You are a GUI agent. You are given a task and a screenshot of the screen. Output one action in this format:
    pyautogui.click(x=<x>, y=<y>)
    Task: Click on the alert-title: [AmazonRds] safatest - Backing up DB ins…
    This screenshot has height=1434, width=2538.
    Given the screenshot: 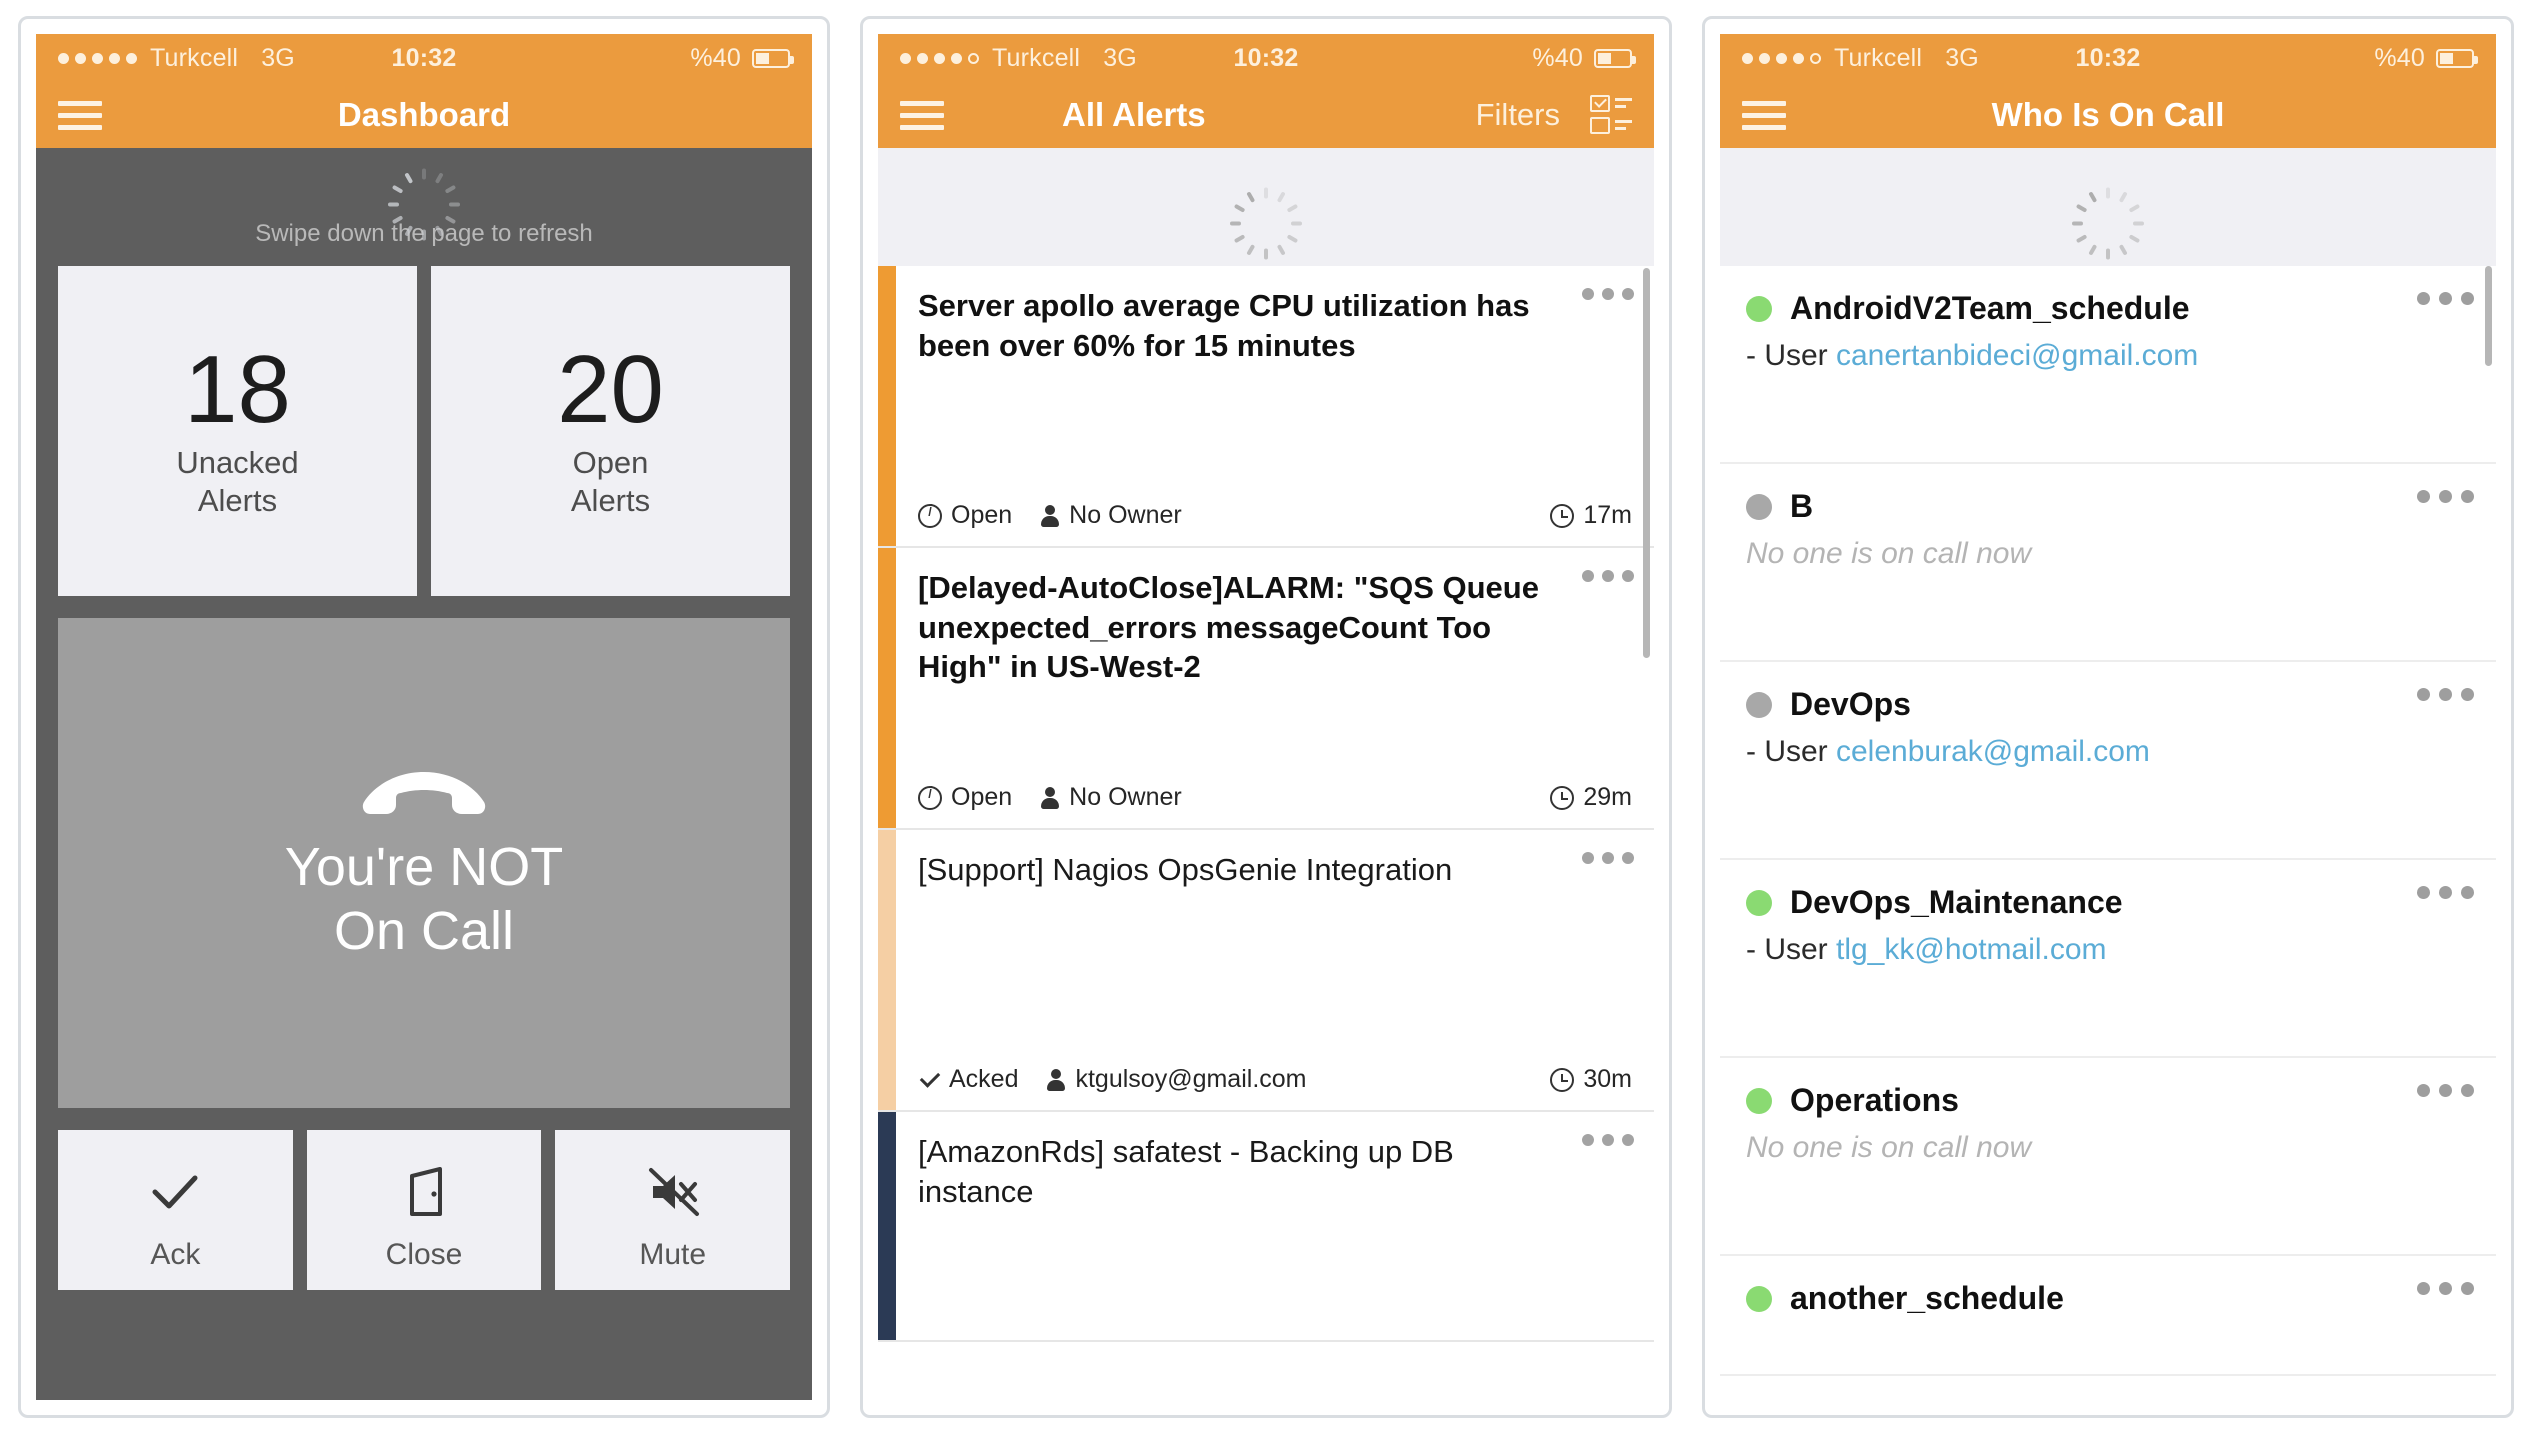 What is the action you would take?
    pyautogui.click(x=1186, y=1171)
    